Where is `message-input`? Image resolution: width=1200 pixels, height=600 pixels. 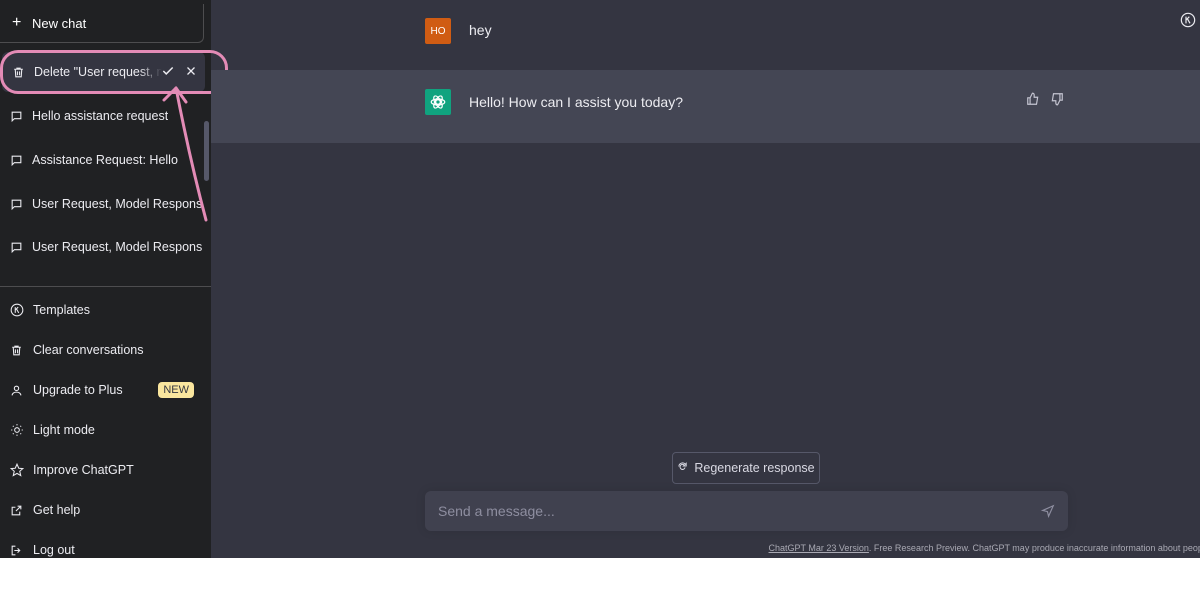 message-input is located at coordinates (728, 511).